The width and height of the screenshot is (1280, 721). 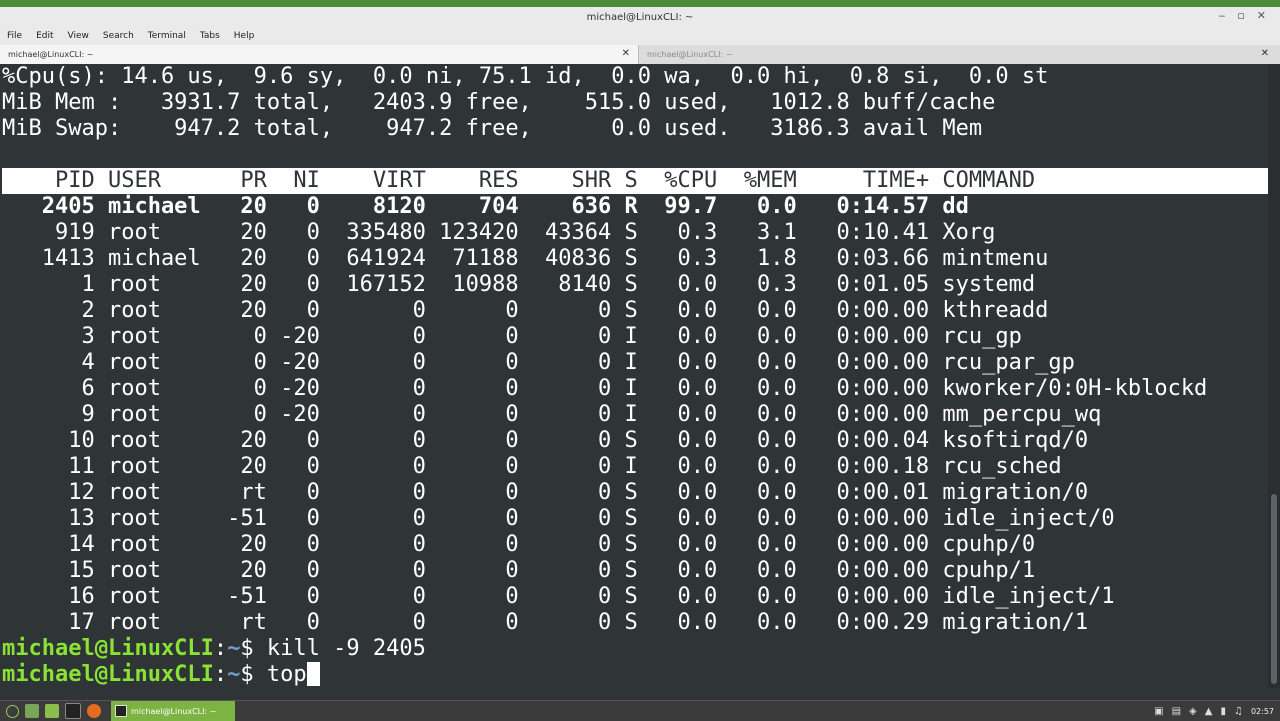 What do you see at coordinates (1217, 711) in the screenshot?
I see `system-tray: ▣ ▤ ◈ ▲ ▮ ♫ 02:57` at bounding box center [1217, 711].